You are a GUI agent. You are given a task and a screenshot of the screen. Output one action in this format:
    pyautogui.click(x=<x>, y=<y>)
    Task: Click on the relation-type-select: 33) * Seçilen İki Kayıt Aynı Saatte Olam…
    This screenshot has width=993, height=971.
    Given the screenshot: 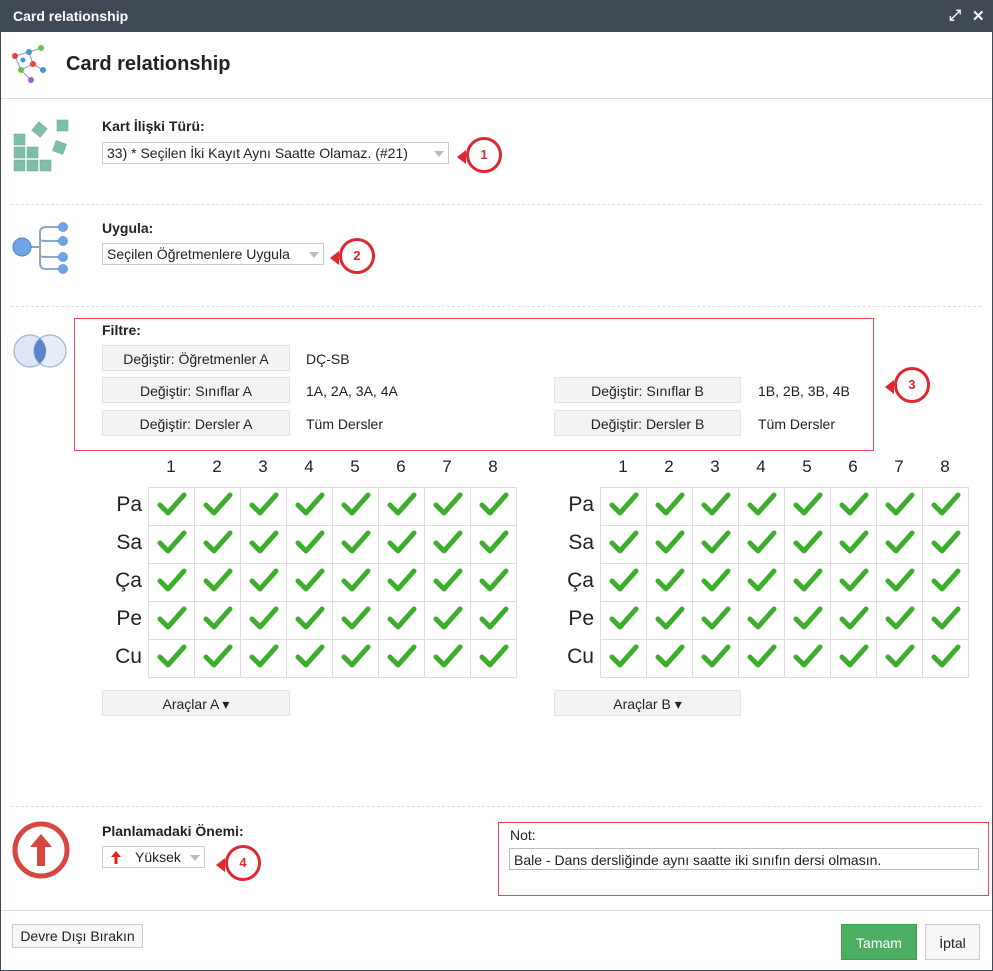 What is the action you would take?
    pyautogui.click(x=275, y=153)
    